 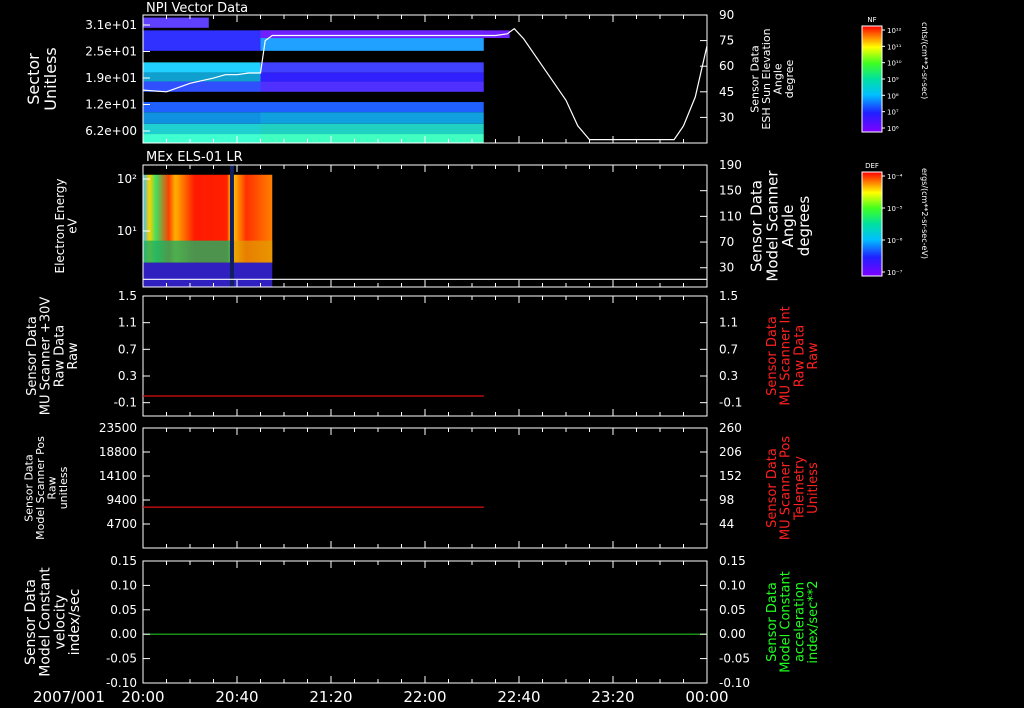 What do you see at coordinates (194, 157) in the screenshot?
I see `panel-title: MEx ELS-01 LR` at bounding box center [194, 157].